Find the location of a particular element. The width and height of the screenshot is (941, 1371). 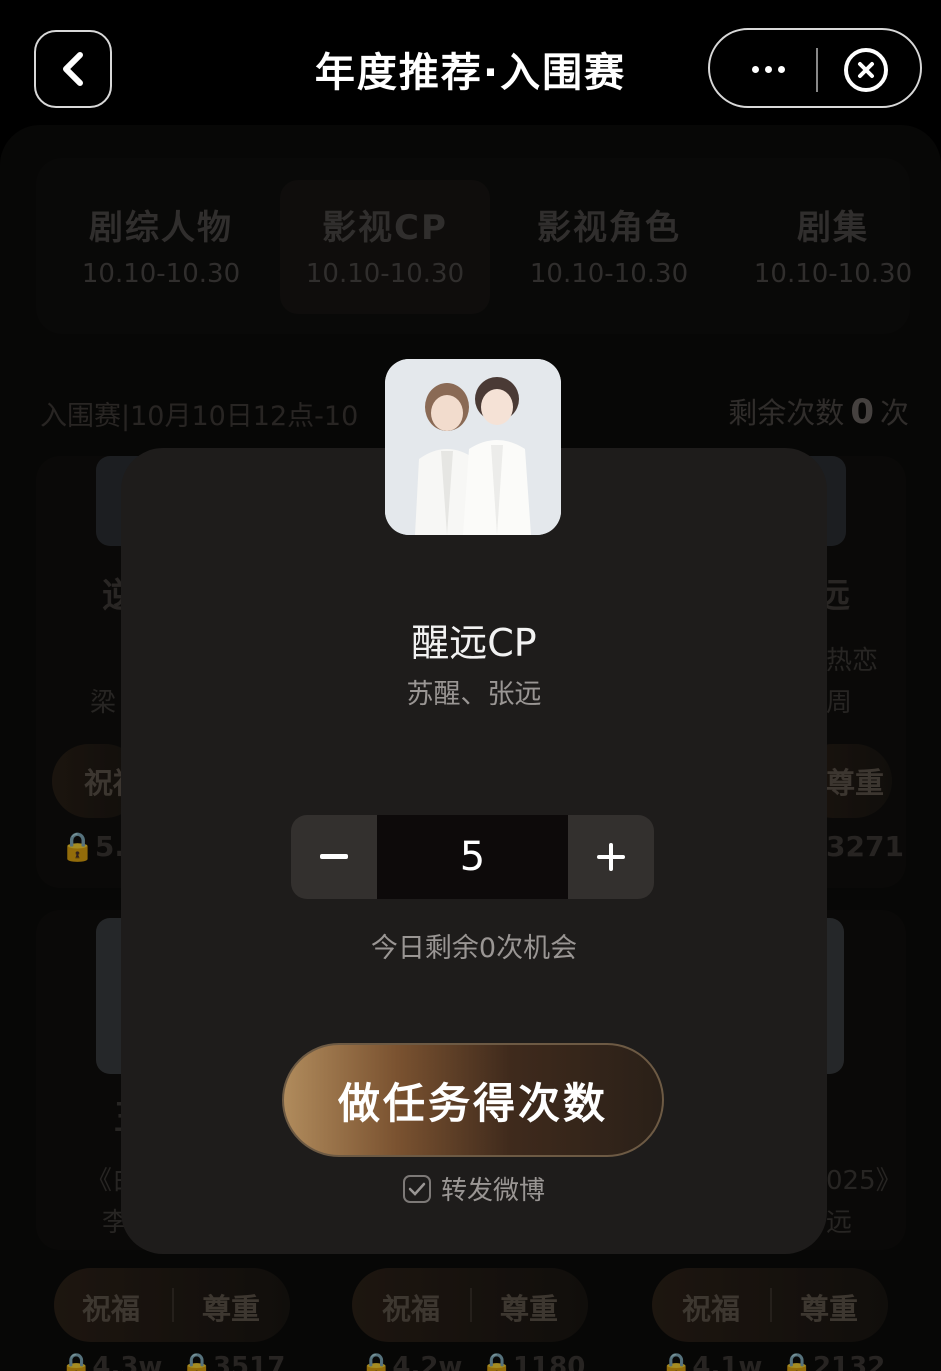

share-label: 转发微博 is located at coordinates (492, 1191).